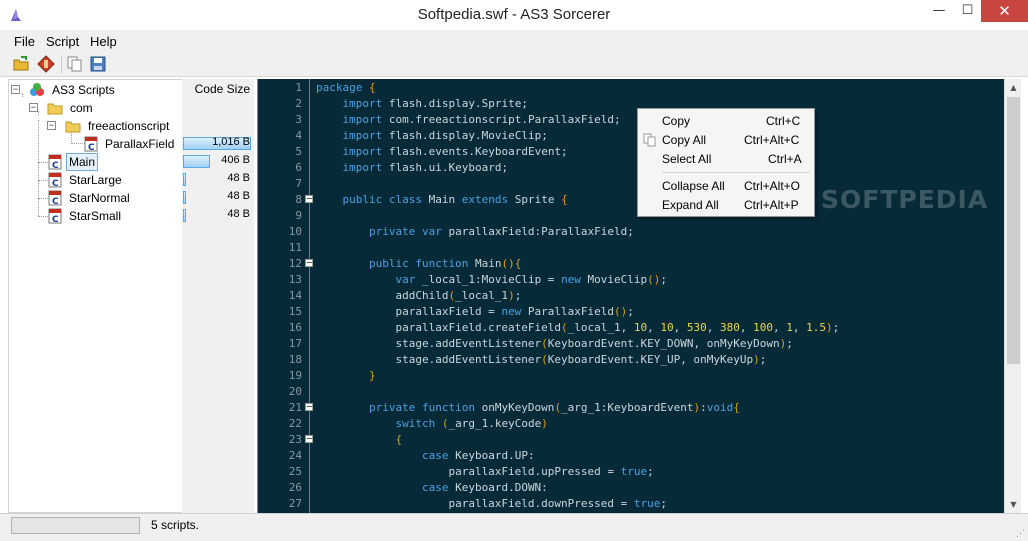  Describe the element at coordinates (95, 216) in the screenshot. I see `tree-item-label: StarSmall` at that location.